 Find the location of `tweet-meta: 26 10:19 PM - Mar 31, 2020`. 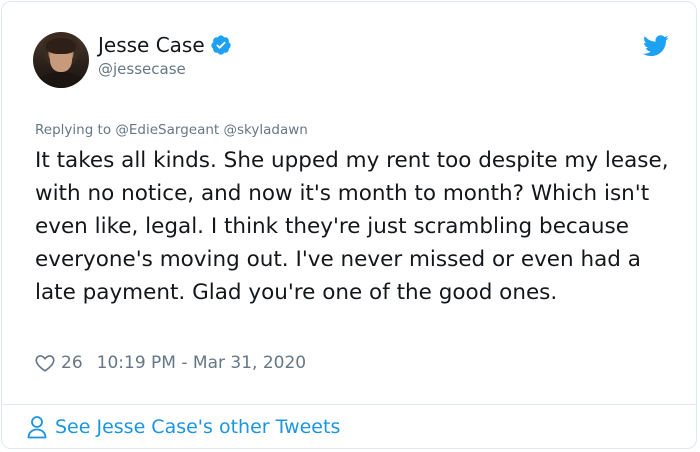

tweet-meta: 26 10:19 PM - Mar 31, 2020 is located at coordinates (170, 363).